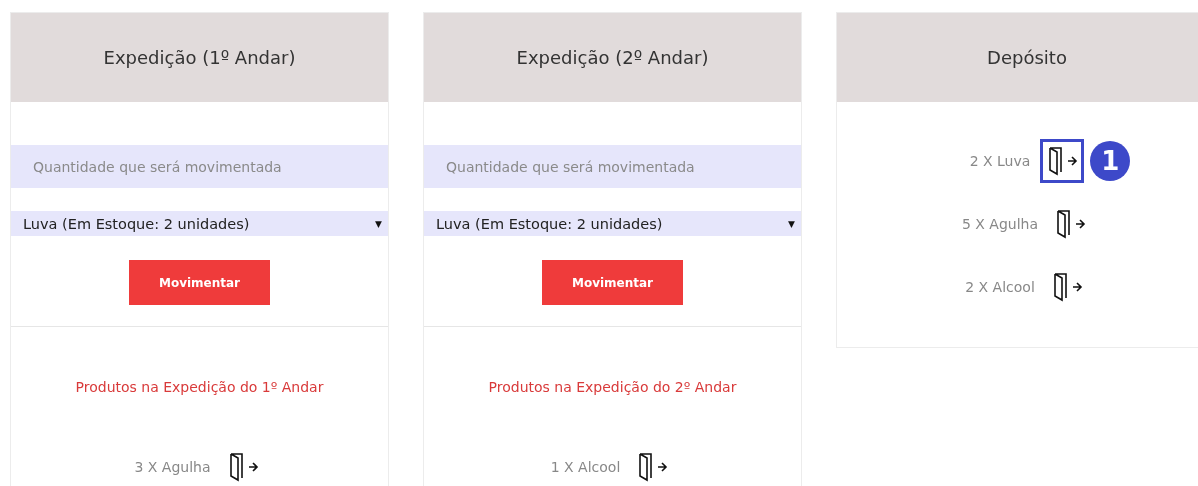 The height and width of the screenshot is (486, 1198). Describe the element at coordinates (1017, 57) in the screenshot. I see `panel-title: Depósito` at that location.